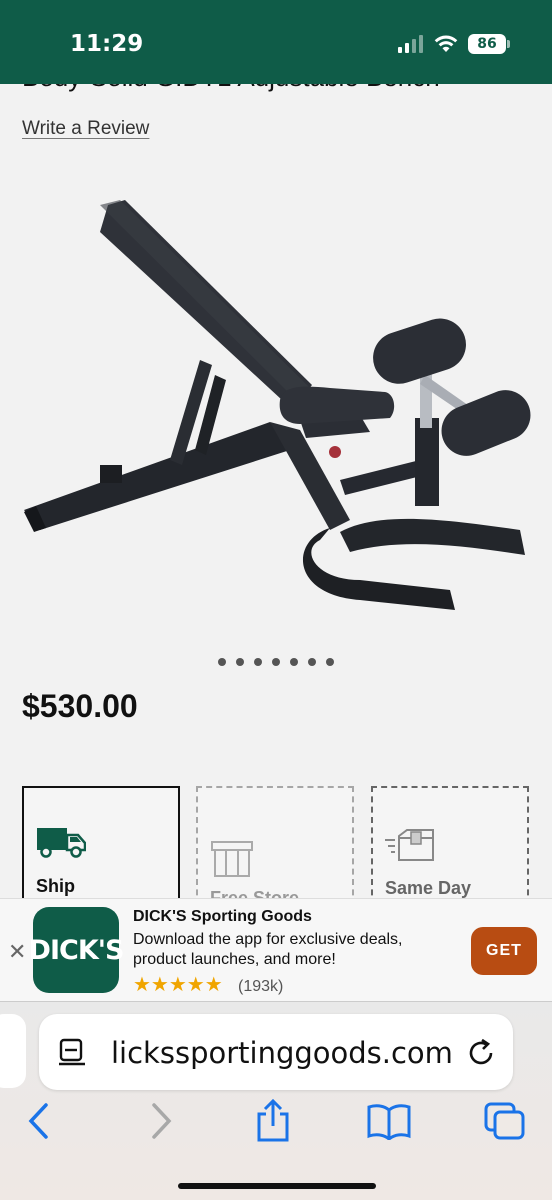 The image size is (552, 1200). Describe the element at coordinates (428, 888) in the screenshot. I see `same-day-option-label: Same Day` at that location.